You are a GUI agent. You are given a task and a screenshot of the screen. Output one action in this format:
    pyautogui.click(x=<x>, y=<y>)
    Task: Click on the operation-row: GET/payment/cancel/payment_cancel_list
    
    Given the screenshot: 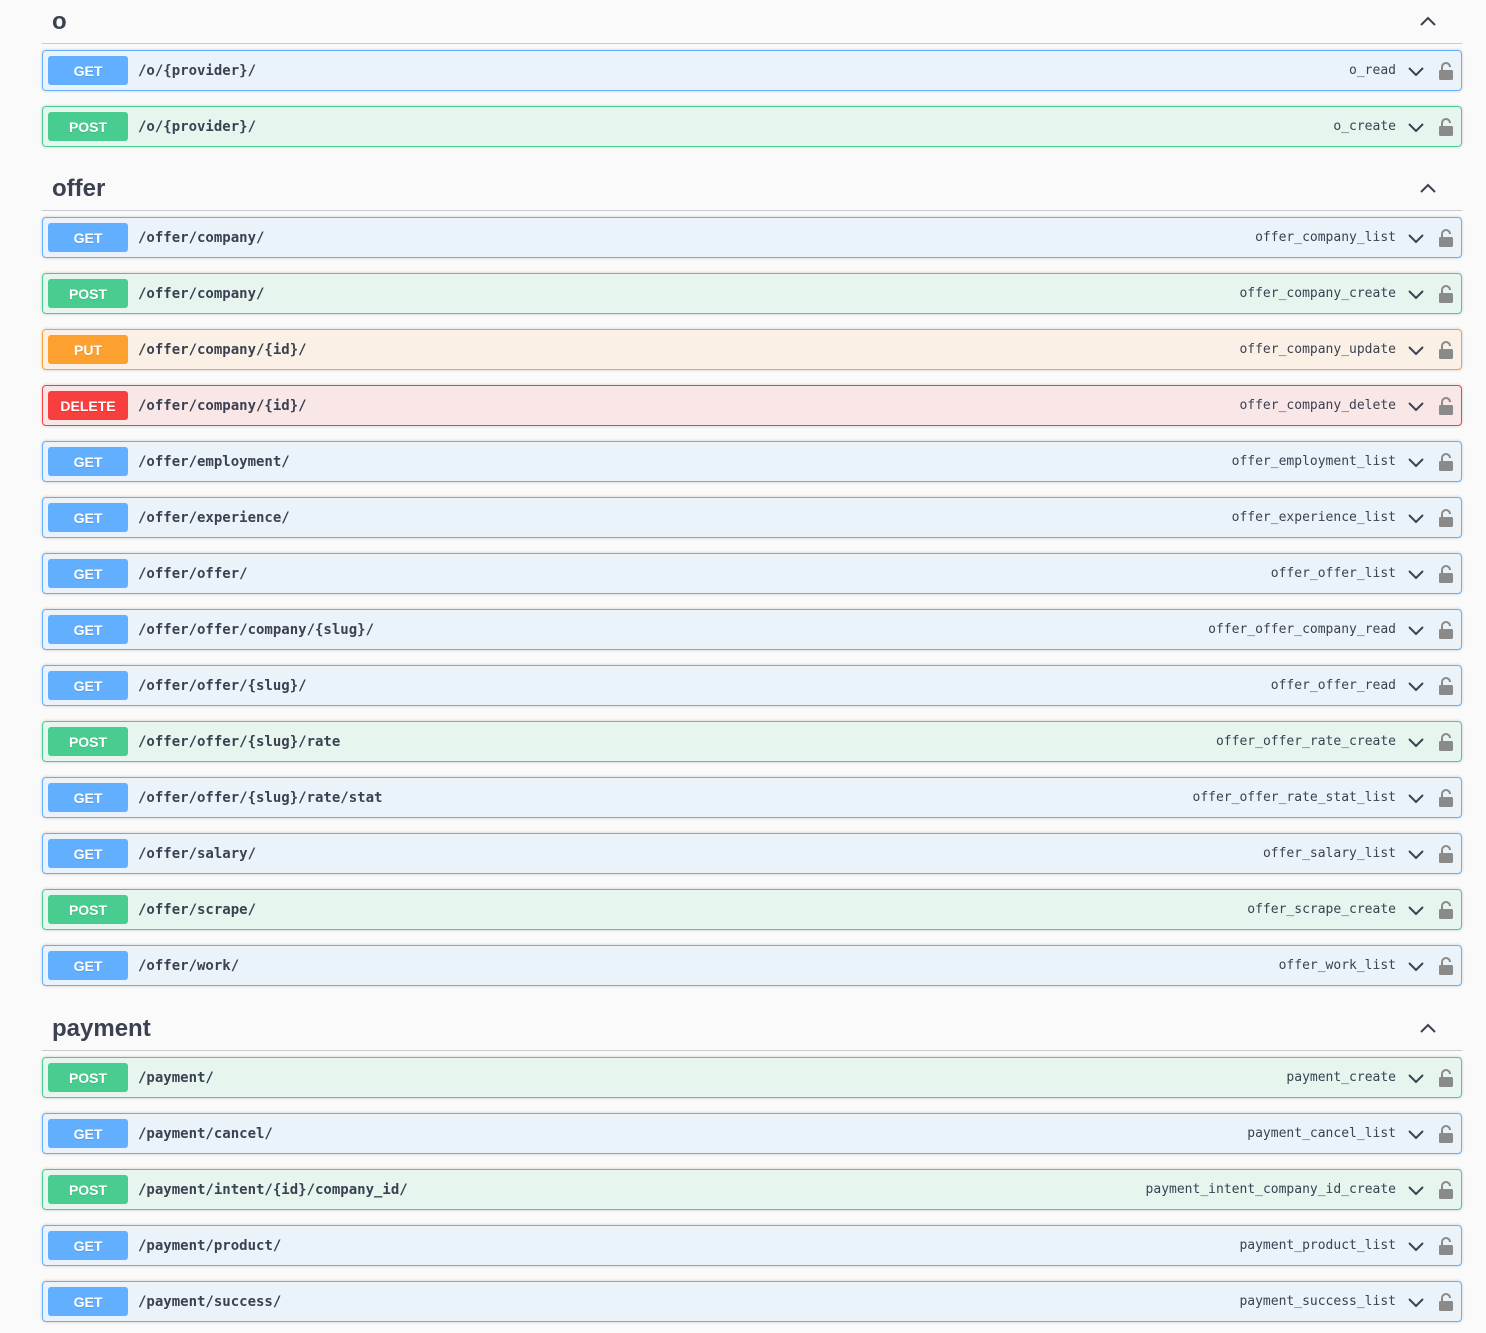 What is the action you would take?
    pyautogui.click(x=752, y=1133)
    